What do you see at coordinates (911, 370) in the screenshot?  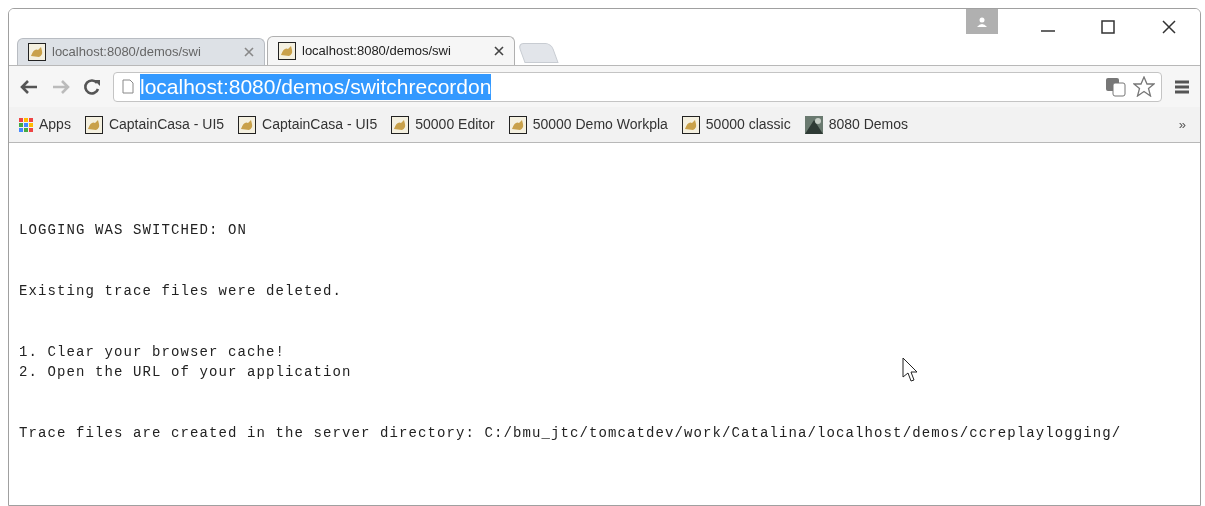 I see `mouse-cursor-icon` at bounding box center [911, 370].